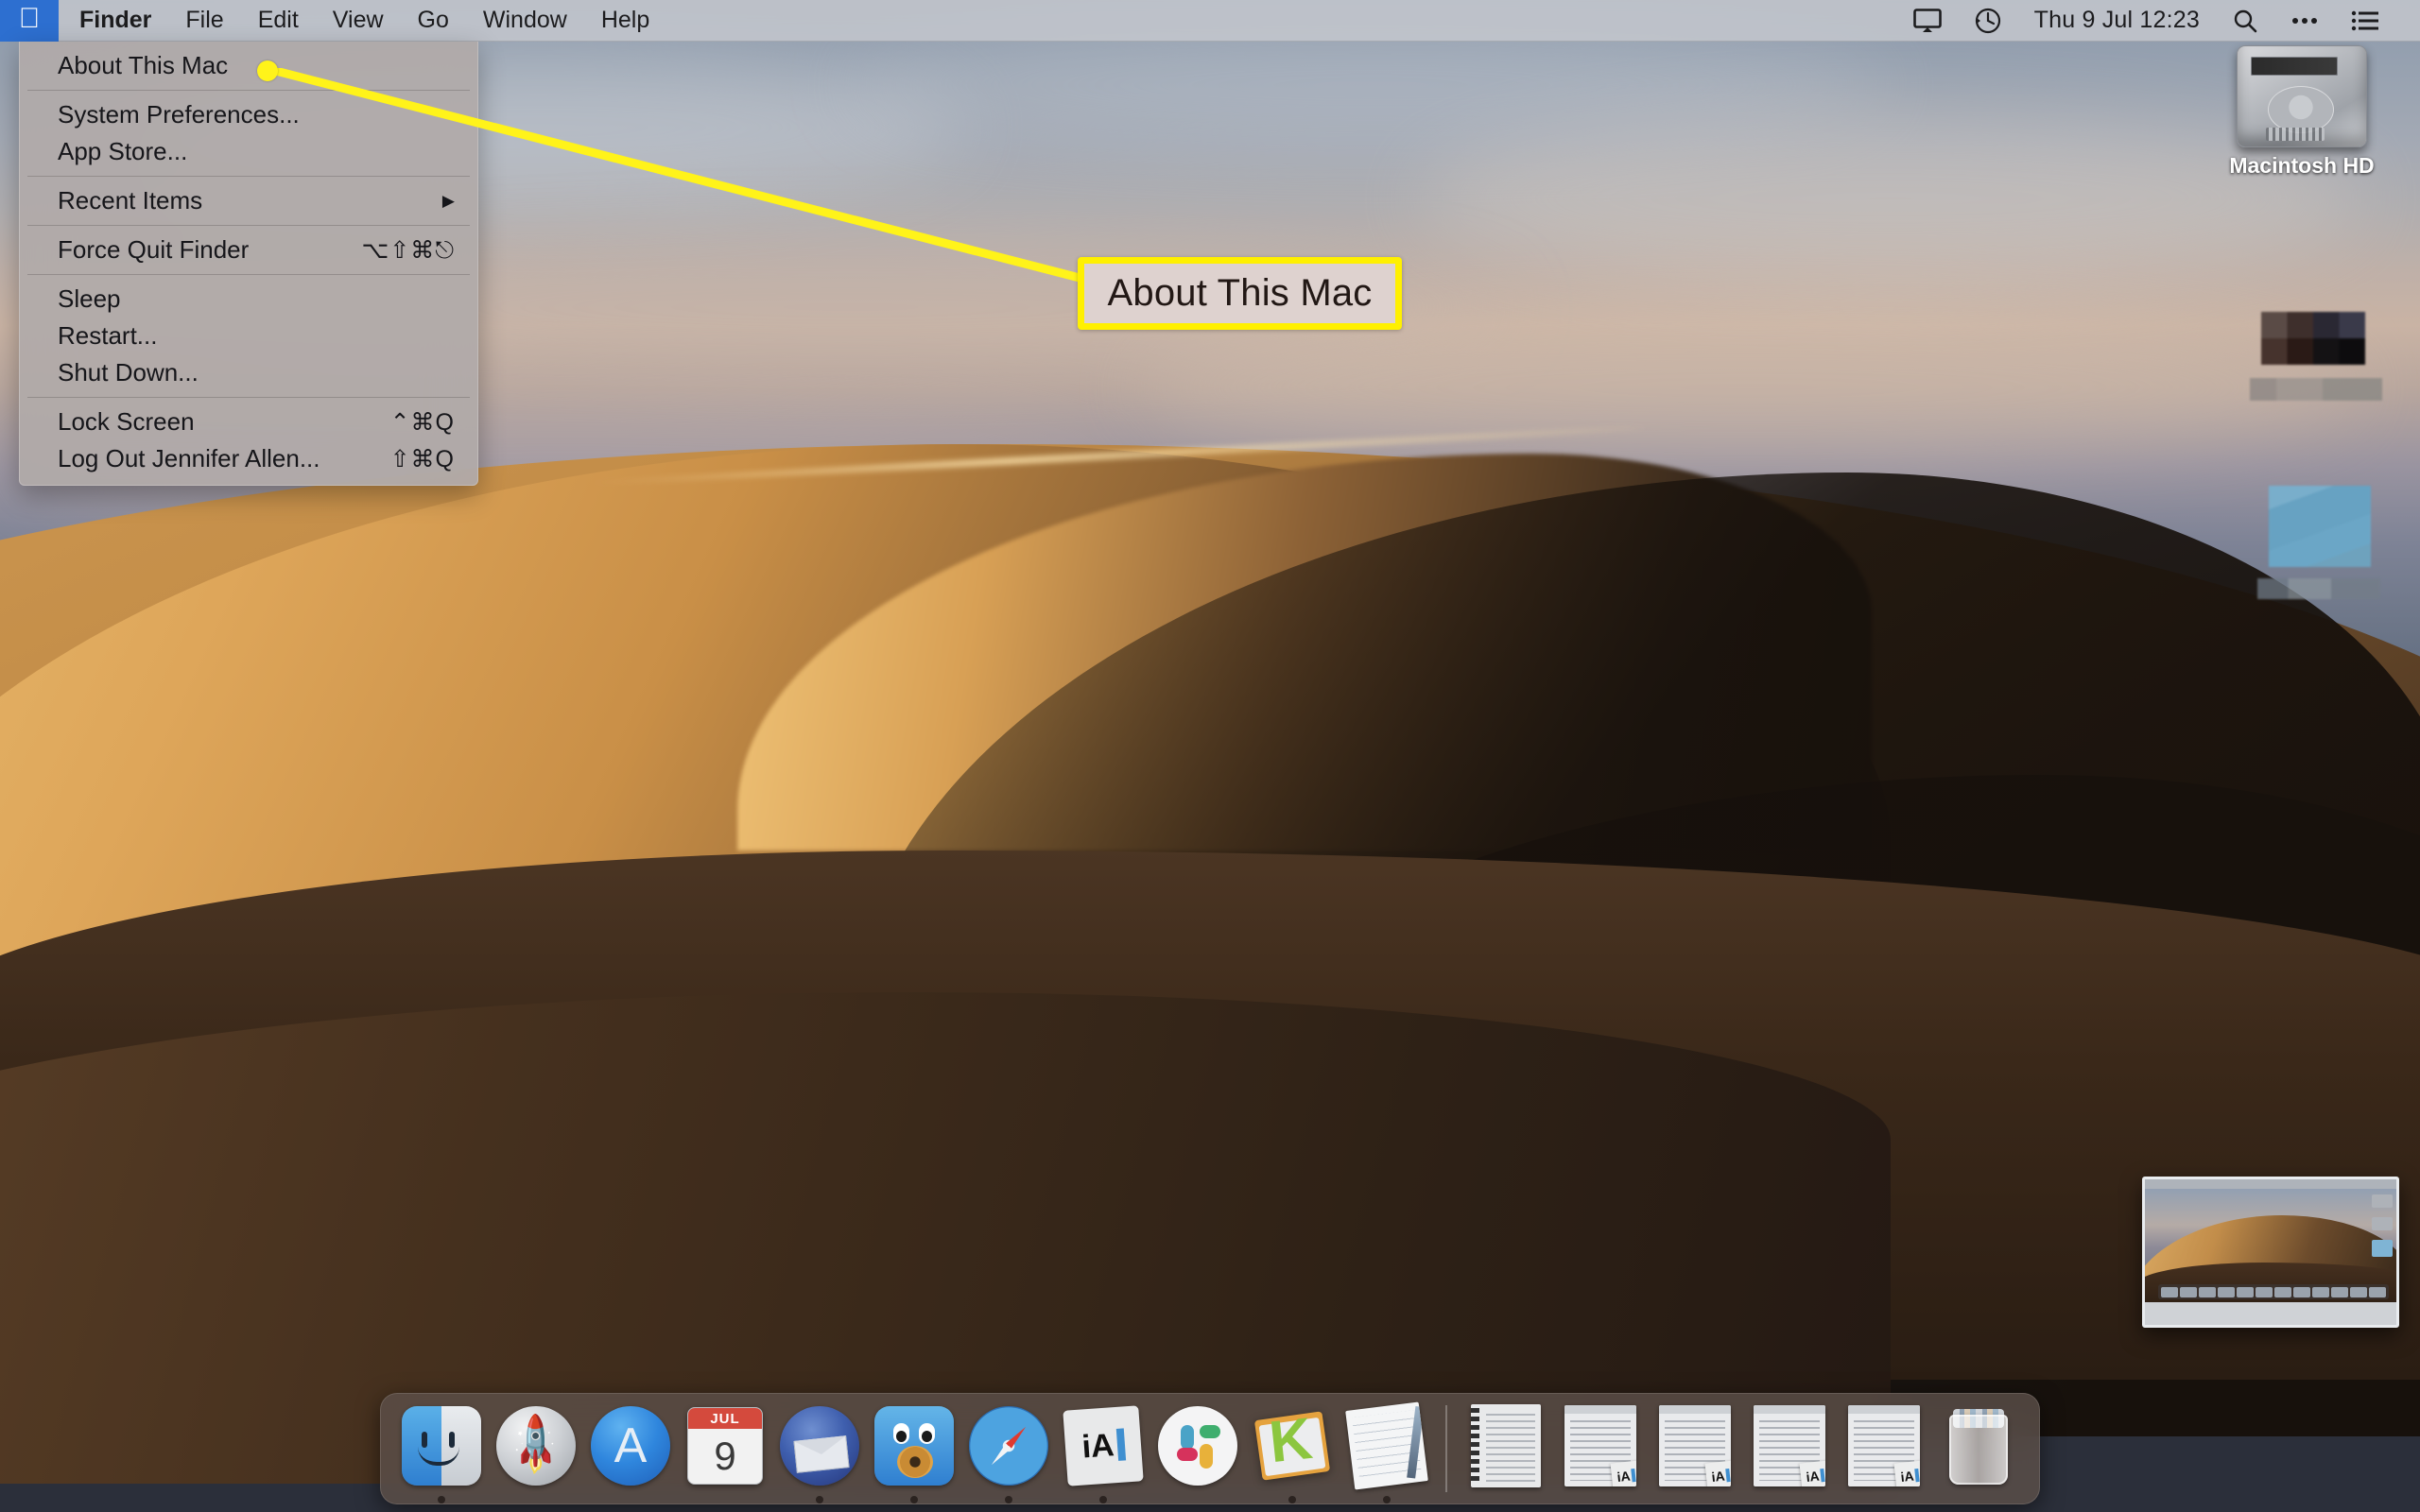  What do you see at coordinates (1978, 1445) in the screenshot?
I see `trash-full-icon` at bounding box center [1978, 1445].